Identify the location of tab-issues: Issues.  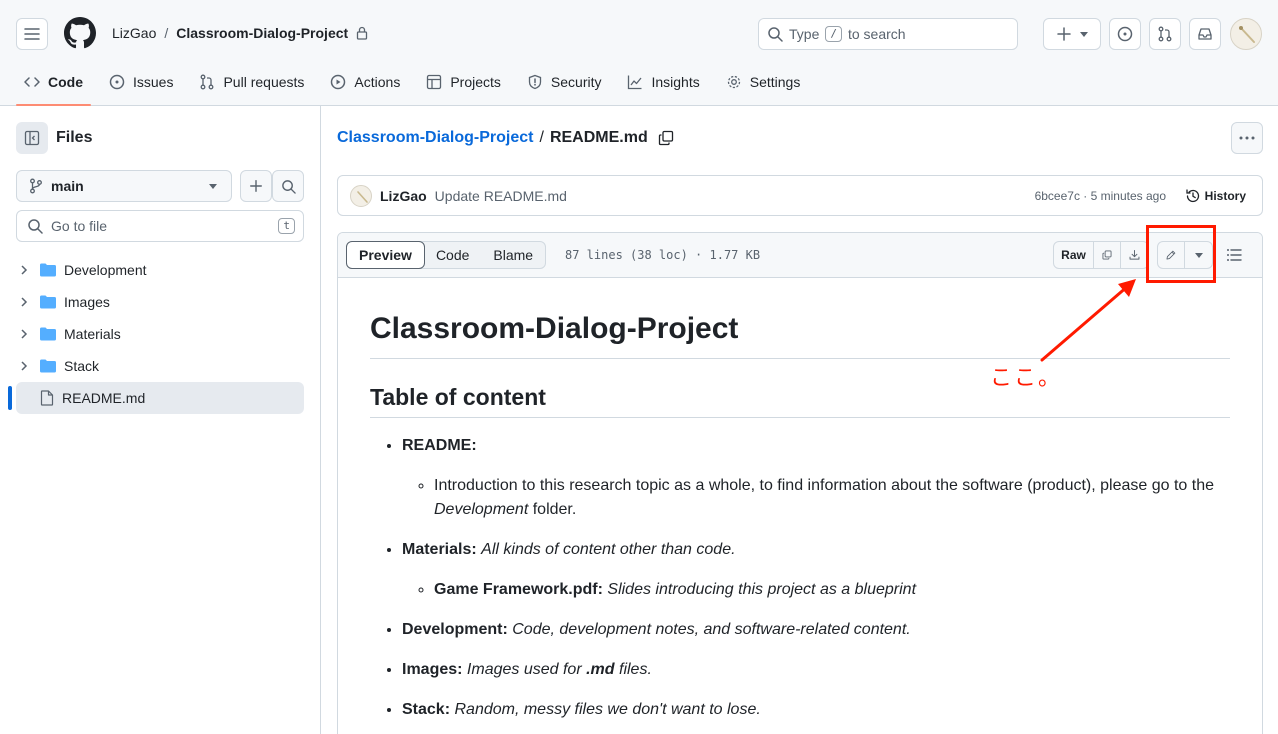
(141, 82).